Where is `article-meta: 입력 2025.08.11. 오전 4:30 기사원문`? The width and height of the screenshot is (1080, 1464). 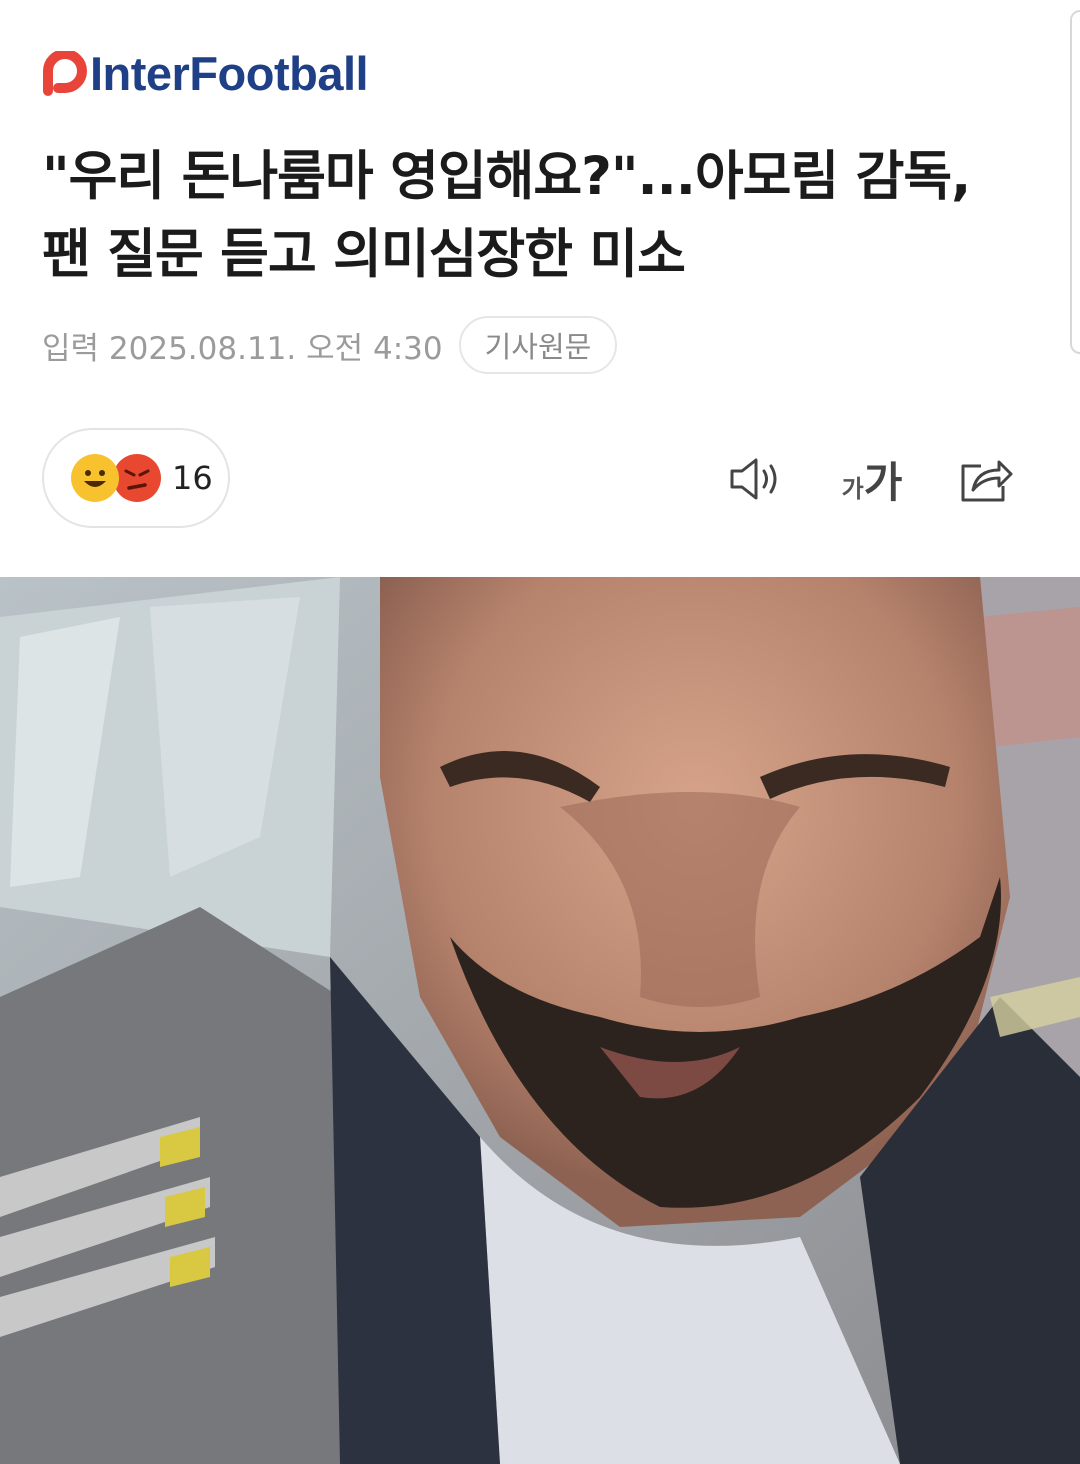
article-meta: 입력 2025.08.11. 오전 4:30 기사원문 is located at coordinates (330, 345).